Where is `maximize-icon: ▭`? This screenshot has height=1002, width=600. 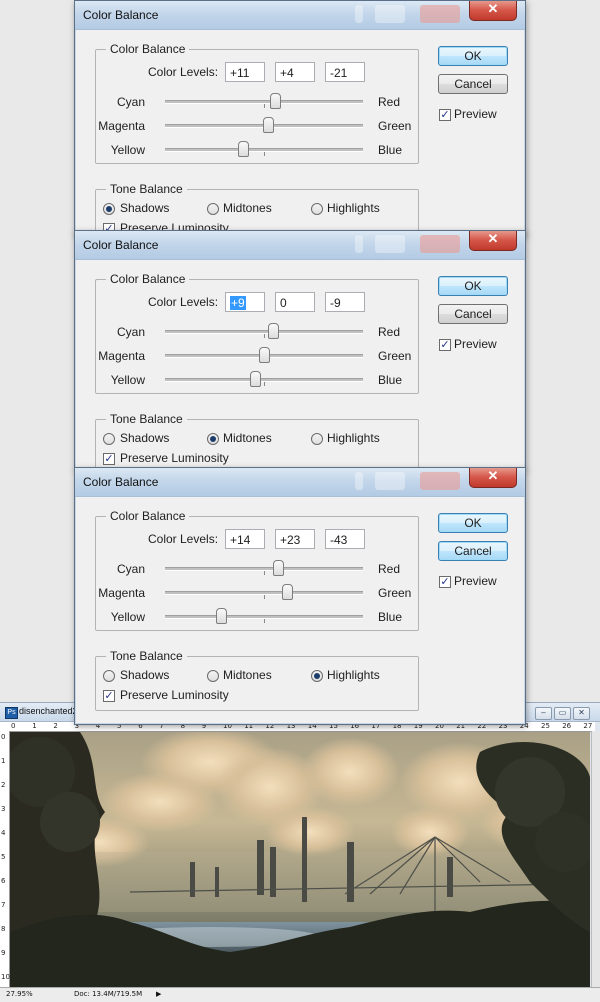
maximize-icon: ▭ is located at coordinates (562, 712).